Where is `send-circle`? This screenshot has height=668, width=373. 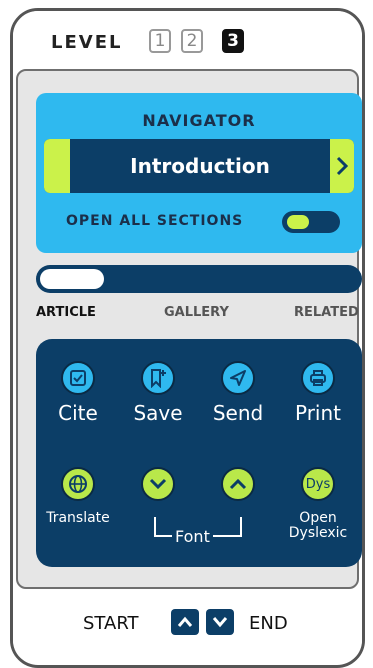 send-circle is located at coordinates (238, 378).